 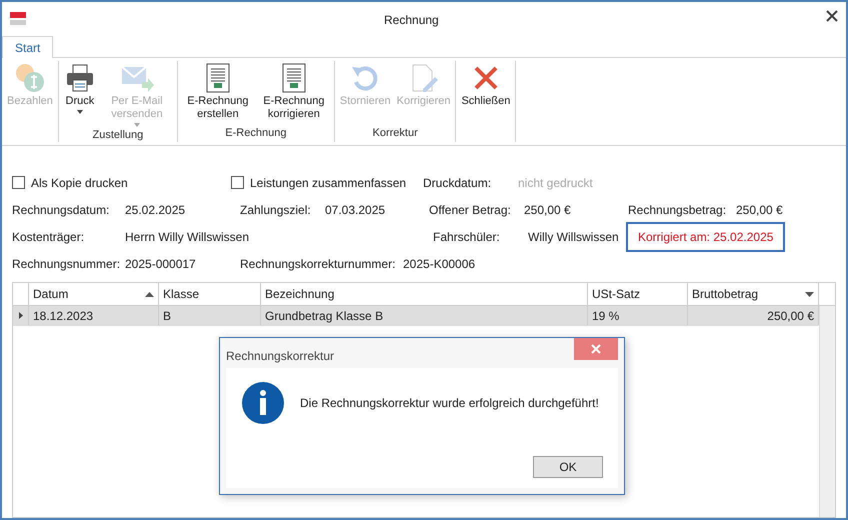 I want to click on table-cell: 19 %, so click(x=638, y=315).